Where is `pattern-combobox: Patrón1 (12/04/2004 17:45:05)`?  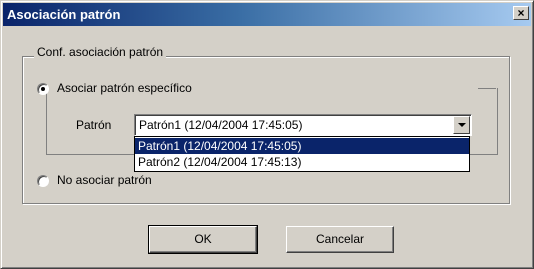
pattern-combobox: Patrón1 (12/04/2004 17:45:05) is located at coordinates (303, 125).